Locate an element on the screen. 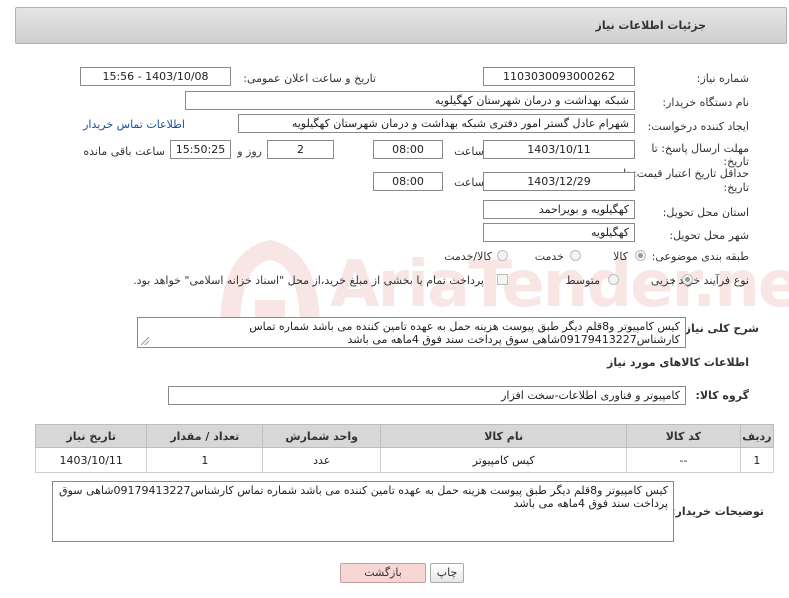 The height and width of the screenshot is (598, 789). announce-datetime-label: تاریخ و ساعت اعلان عمومی: is located at coordinates (309, 78).